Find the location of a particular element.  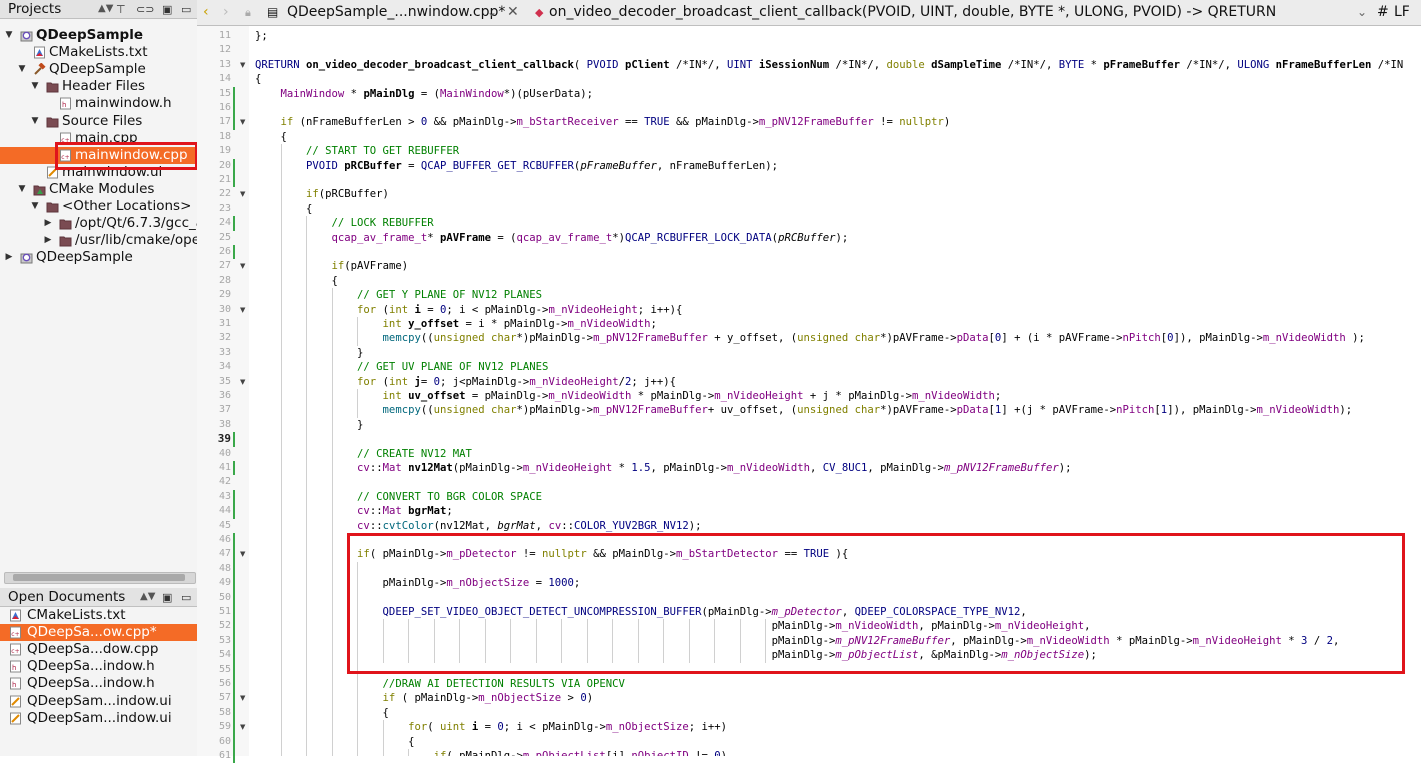

line-number: 23 is located at coordinates (224, 208).